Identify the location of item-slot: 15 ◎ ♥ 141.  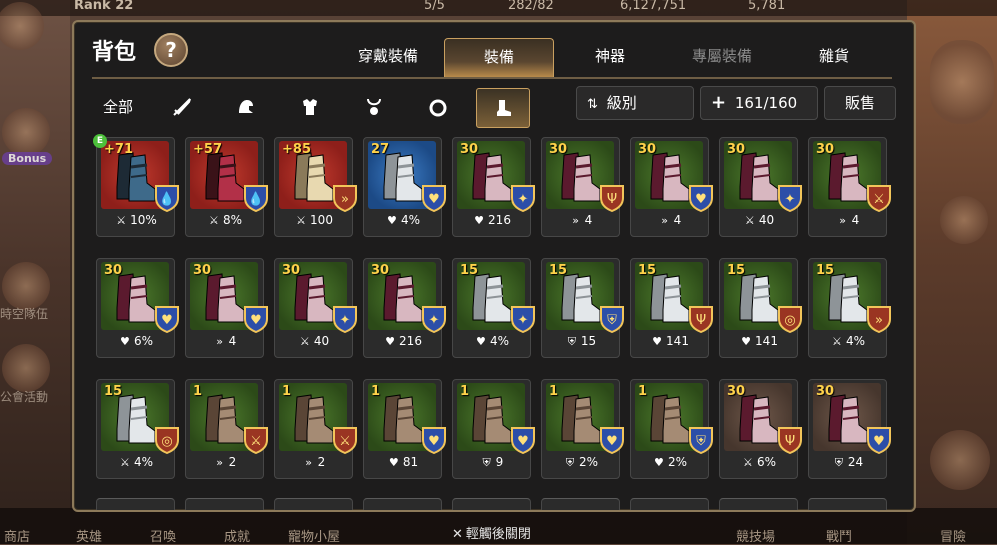
(760, 308).